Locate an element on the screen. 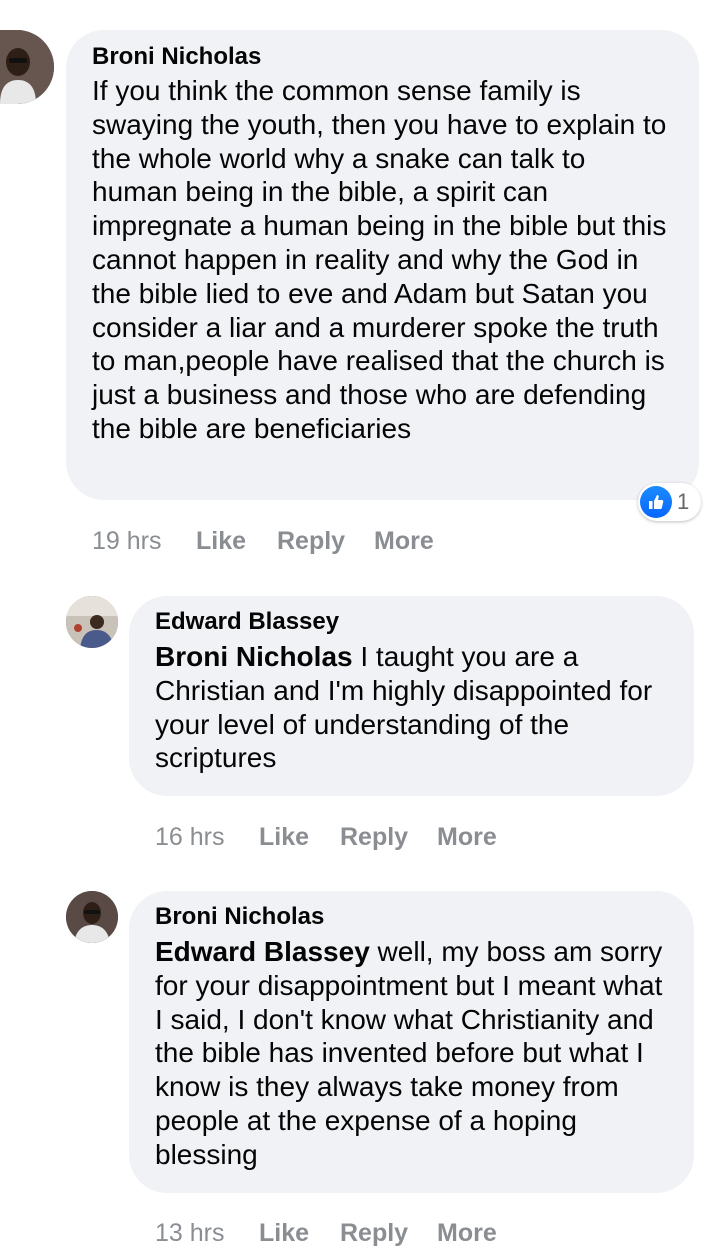 The image size is (720, 1248). comment-time: 16 hrs is located at coordinates (189, 837).